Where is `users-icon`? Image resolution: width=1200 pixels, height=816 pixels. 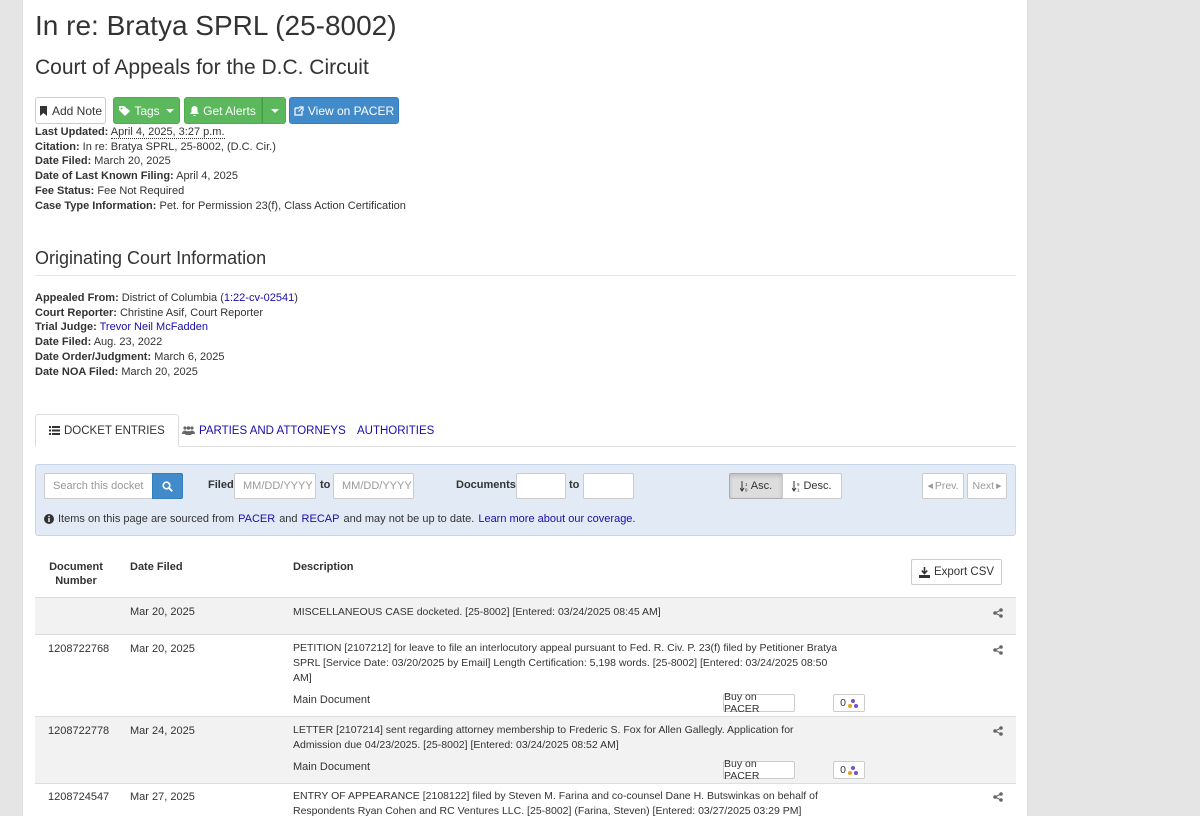 users-icon is located at coordinates (188, 430).